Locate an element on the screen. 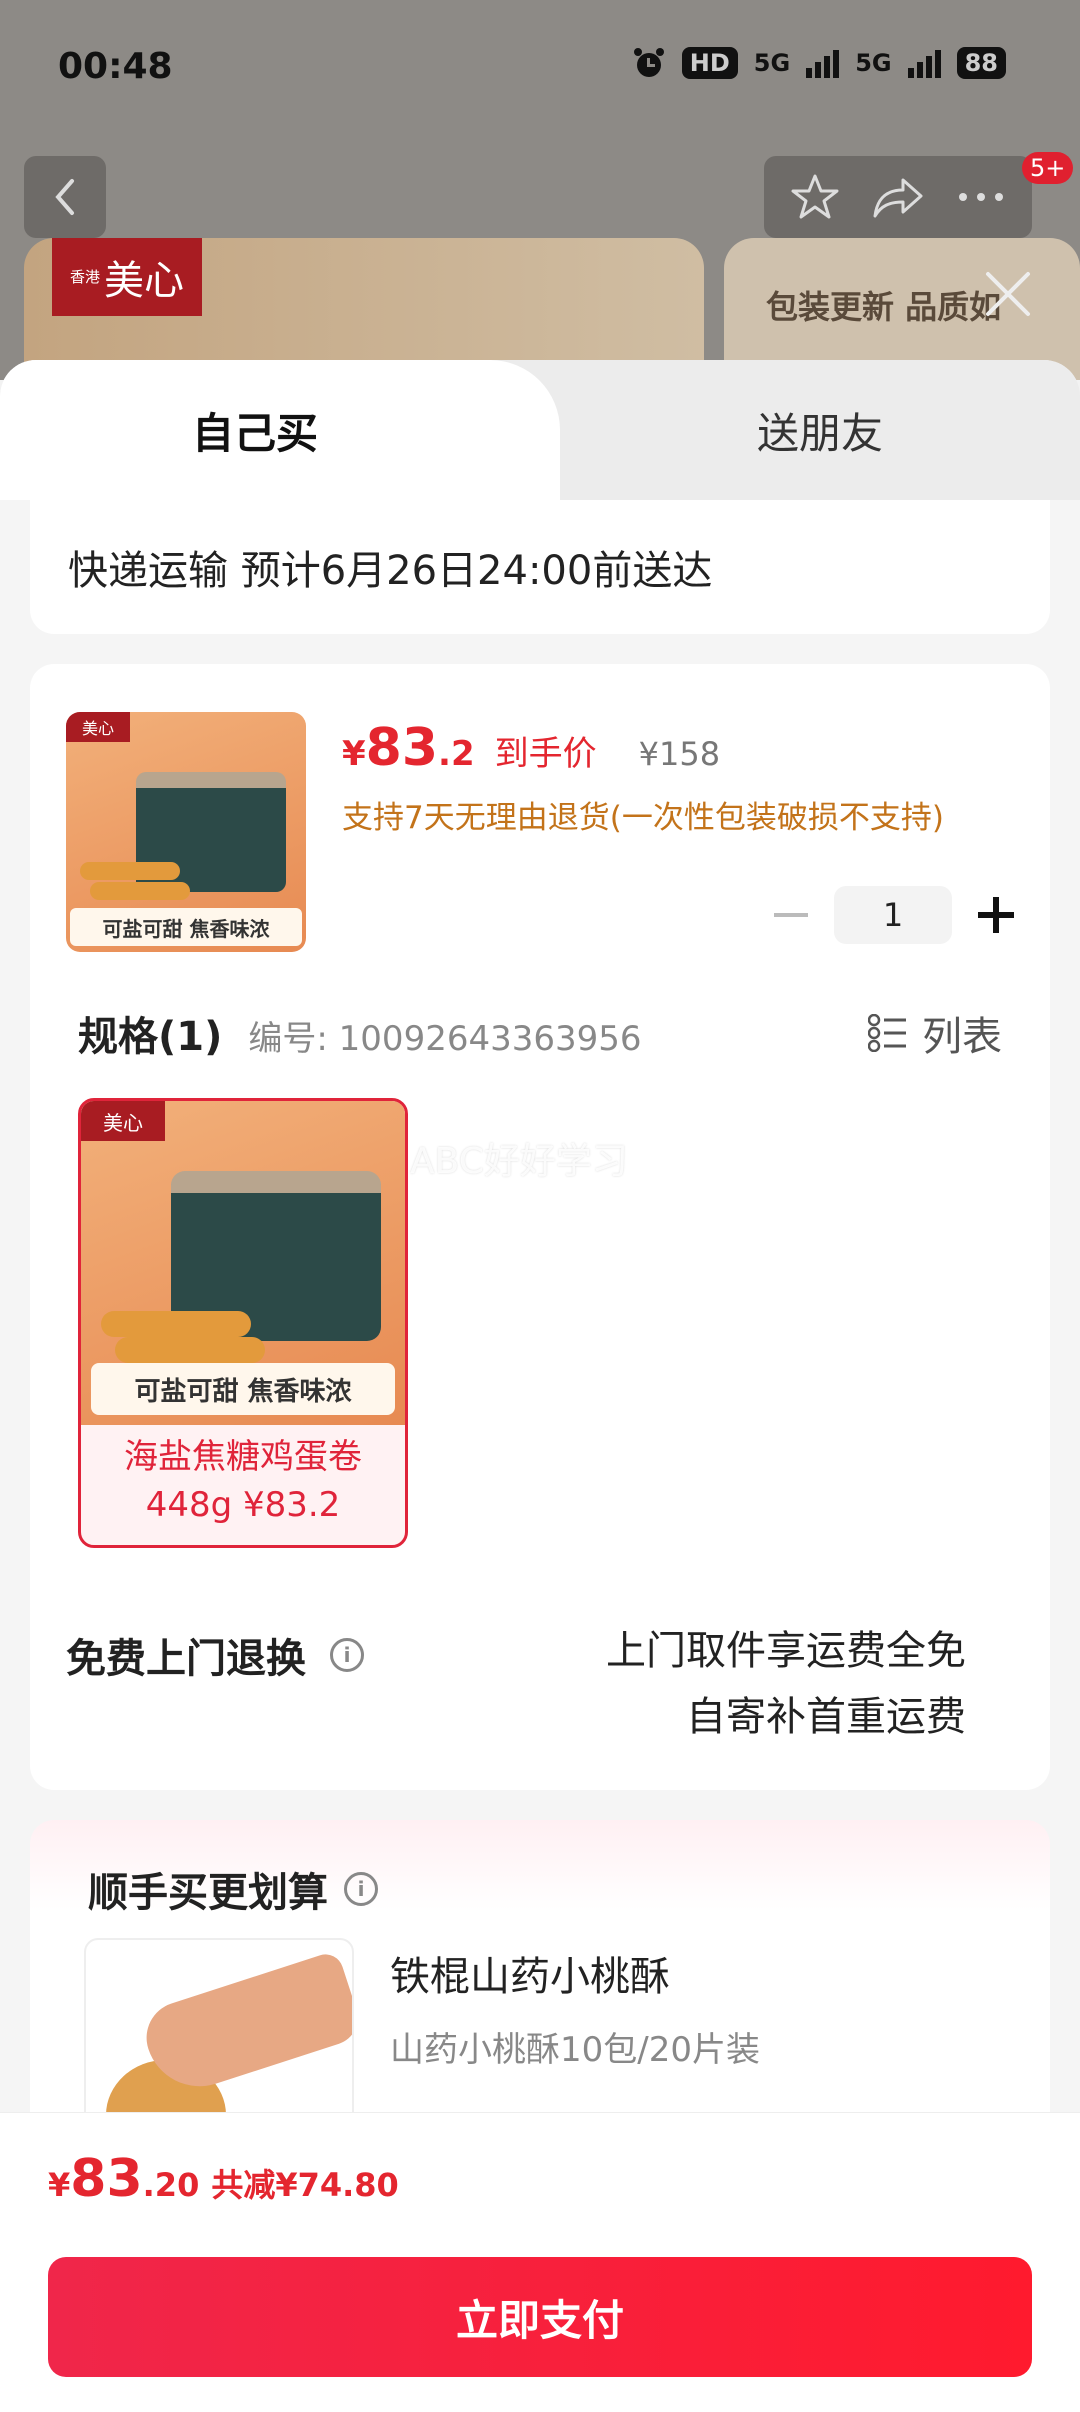  hand-graphic is located at coordinates (244, 2025).